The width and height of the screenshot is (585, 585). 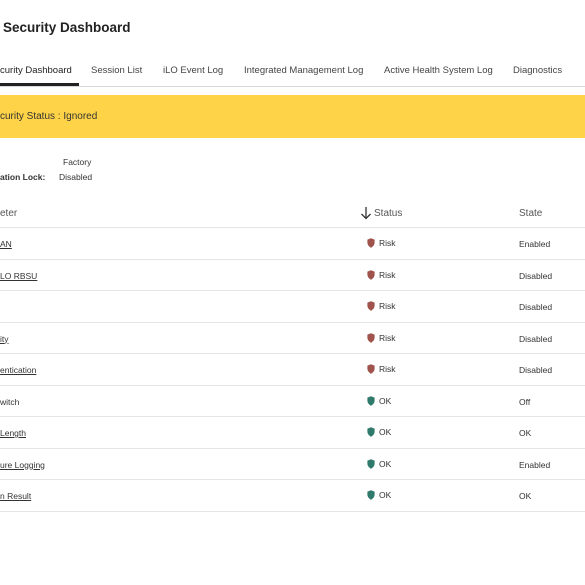 I want to click on table-row: Risk Disabled, so click(x=292, y=306).